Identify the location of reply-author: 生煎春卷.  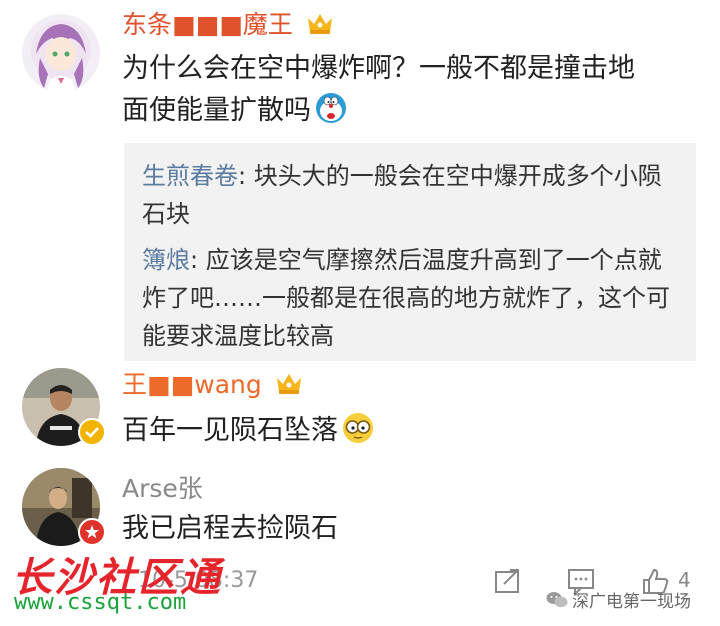
(190, 176).